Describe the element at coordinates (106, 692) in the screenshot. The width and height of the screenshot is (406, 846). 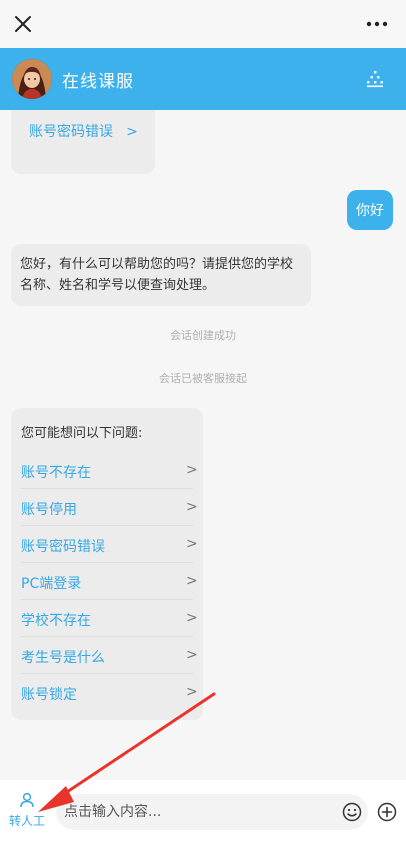
I see `faq-item: 账号锁定 >` at that location.